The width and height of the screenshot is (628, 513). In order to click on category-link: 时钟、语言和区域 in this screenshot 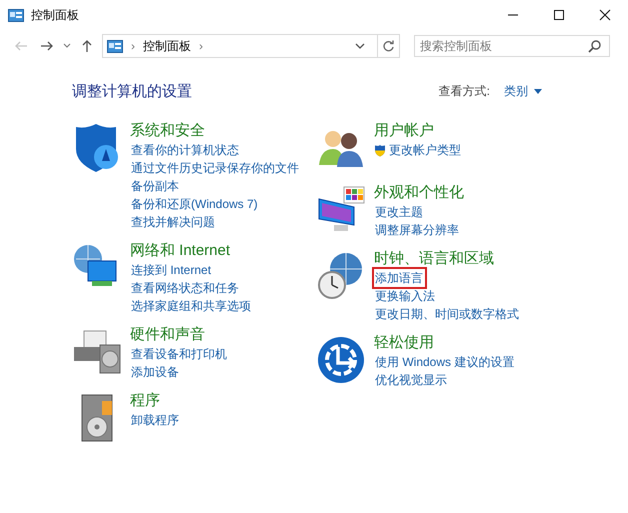, I will do `click(448, 259)`.